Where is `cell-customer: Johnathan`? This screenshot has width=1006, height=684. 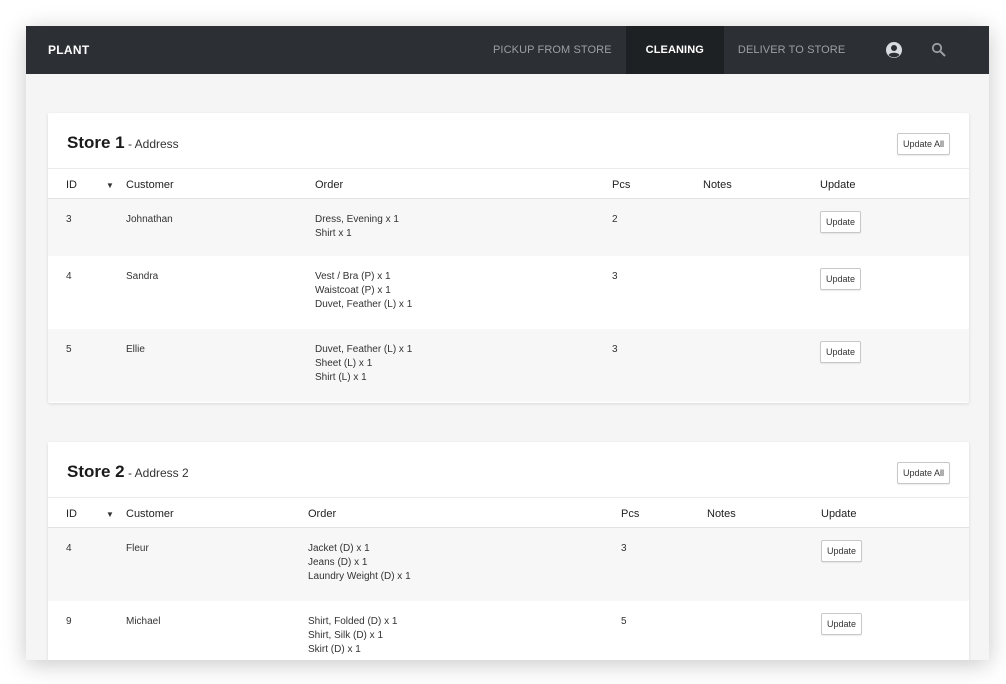 cell-customer: Johnathan is located at coordinates (220, 227).